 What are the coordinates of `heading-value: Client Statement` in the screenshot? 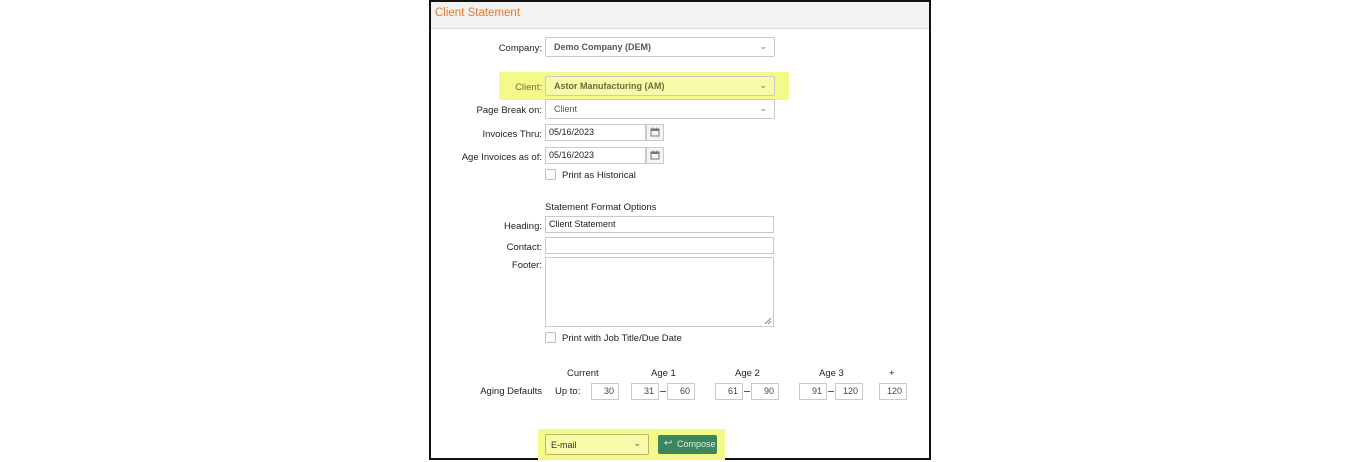 It's located at (582, 224).